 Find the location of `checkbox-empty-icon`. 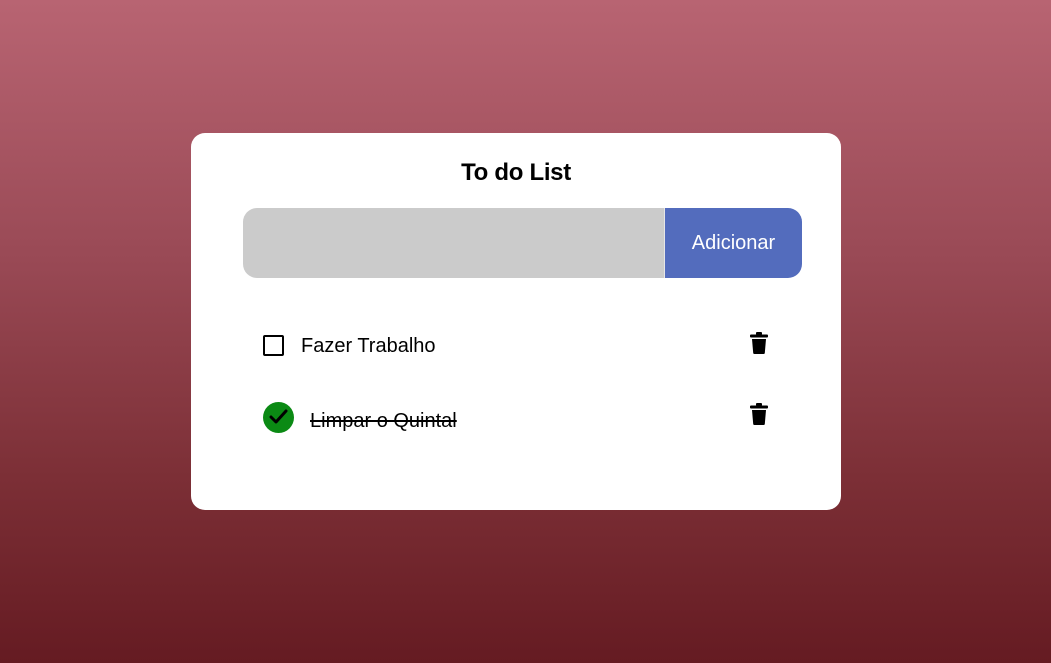

checkbox-empty-icon is located at coordinates (273, 345).